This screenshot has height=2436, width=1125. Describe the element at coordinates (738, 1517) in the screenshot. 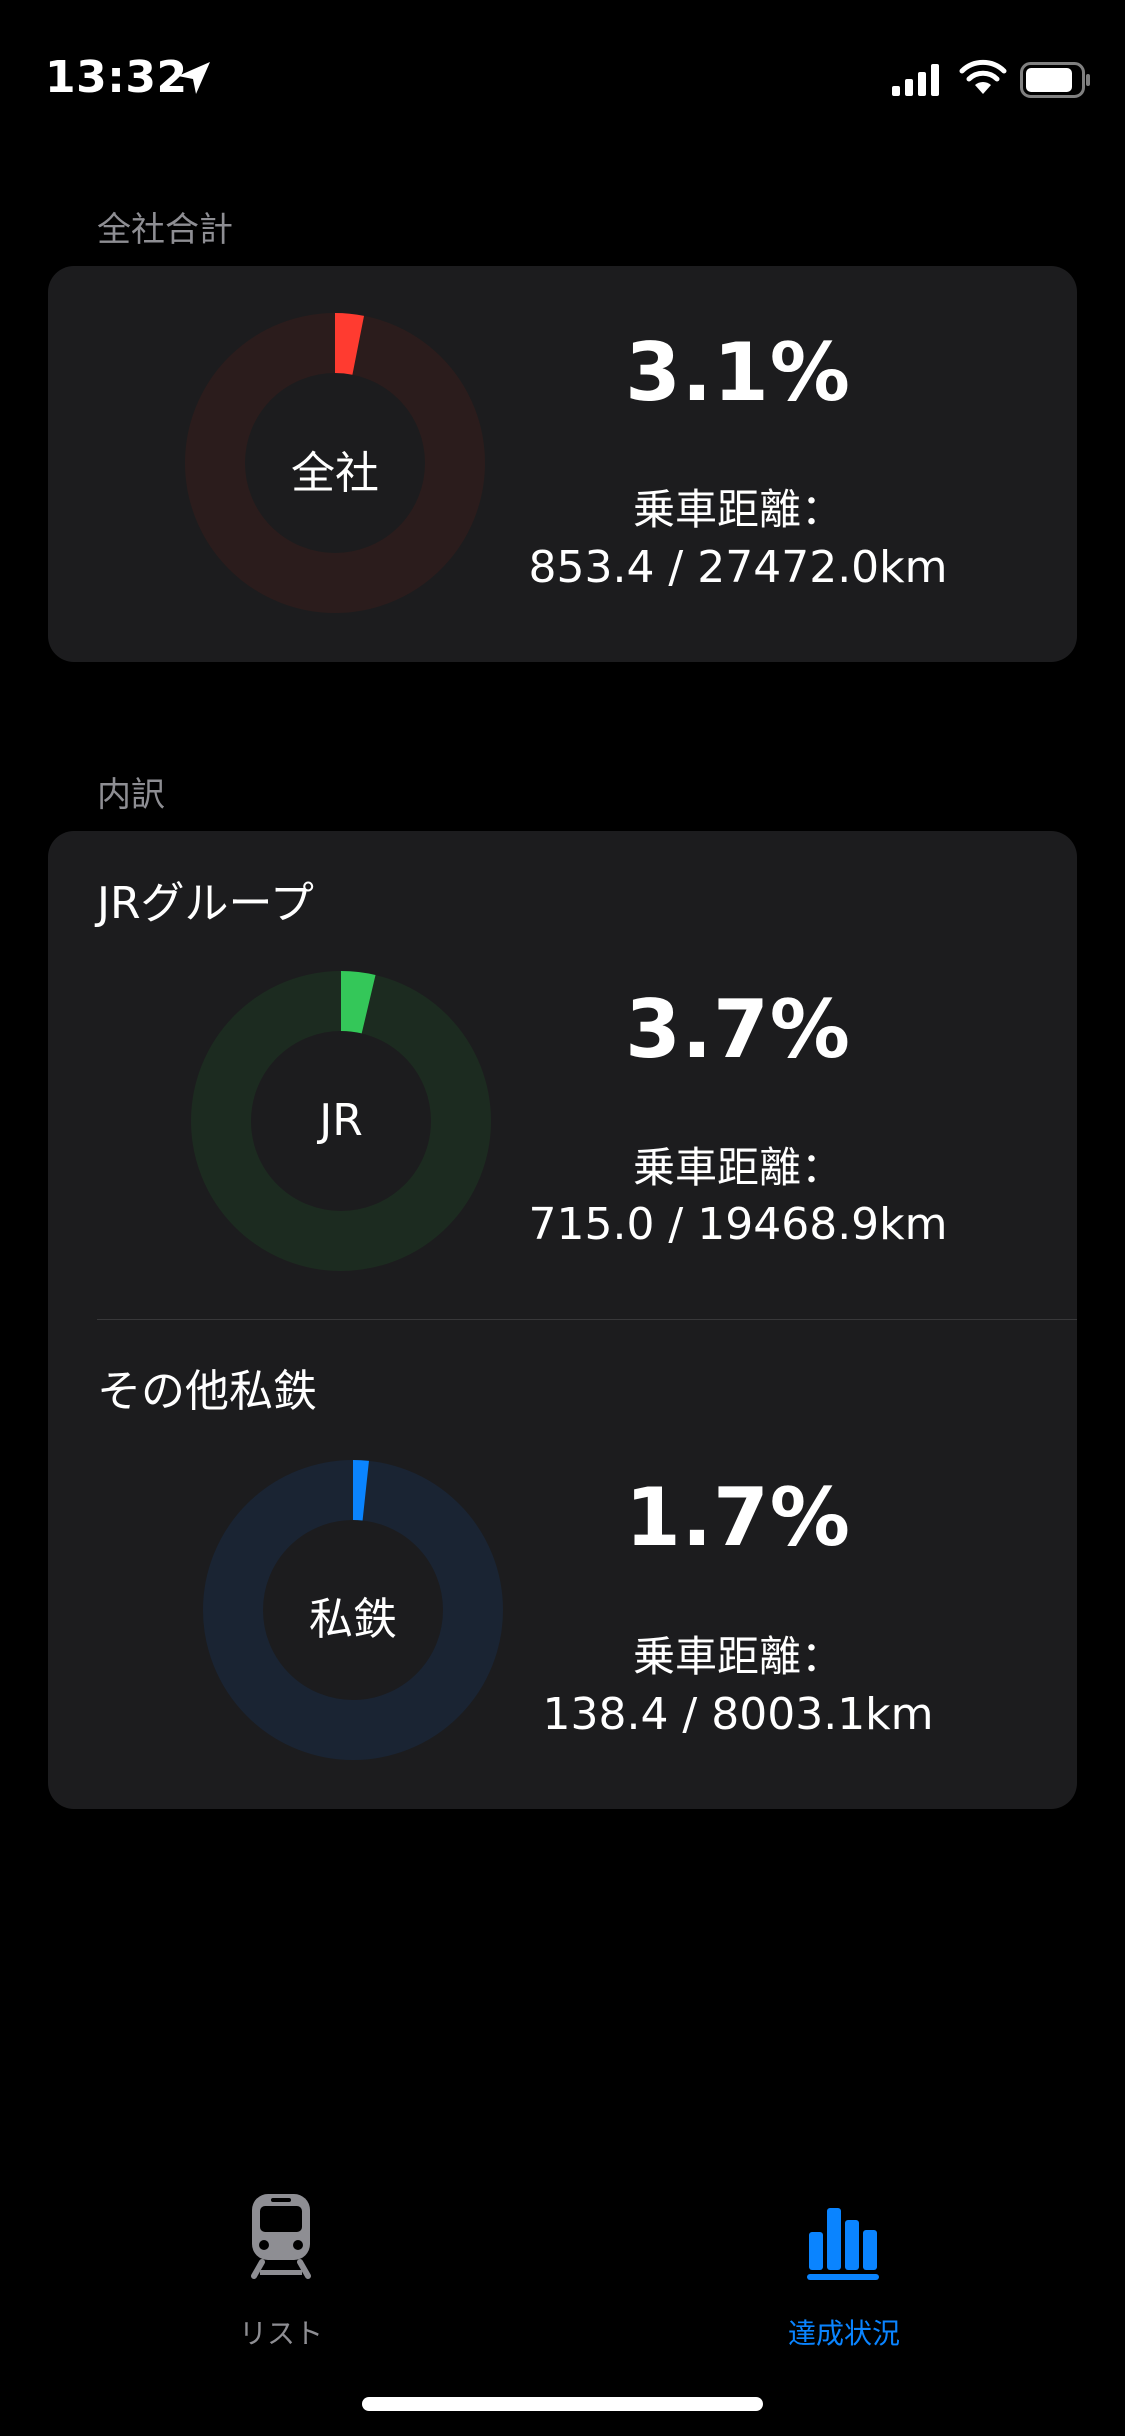

I see `private-percent: 1.7%` at that location.